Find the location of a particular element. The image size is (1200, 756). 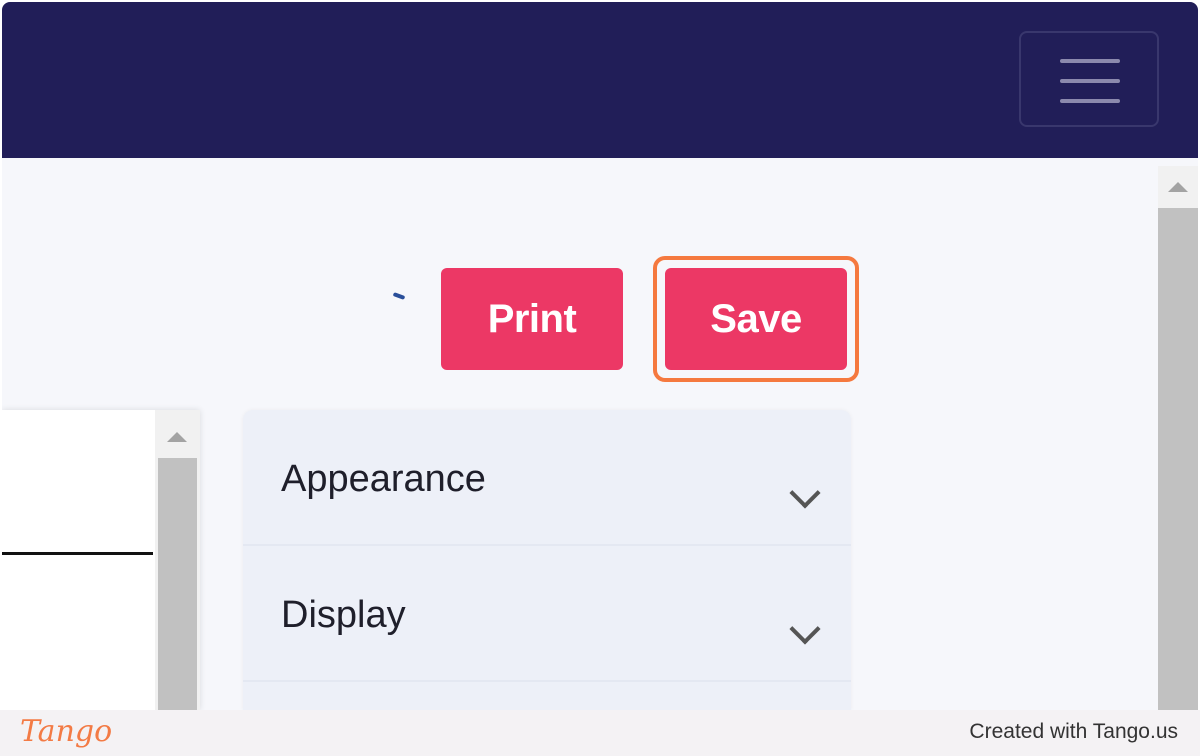

page-scrollbar is located at coordinates (1178, 438).